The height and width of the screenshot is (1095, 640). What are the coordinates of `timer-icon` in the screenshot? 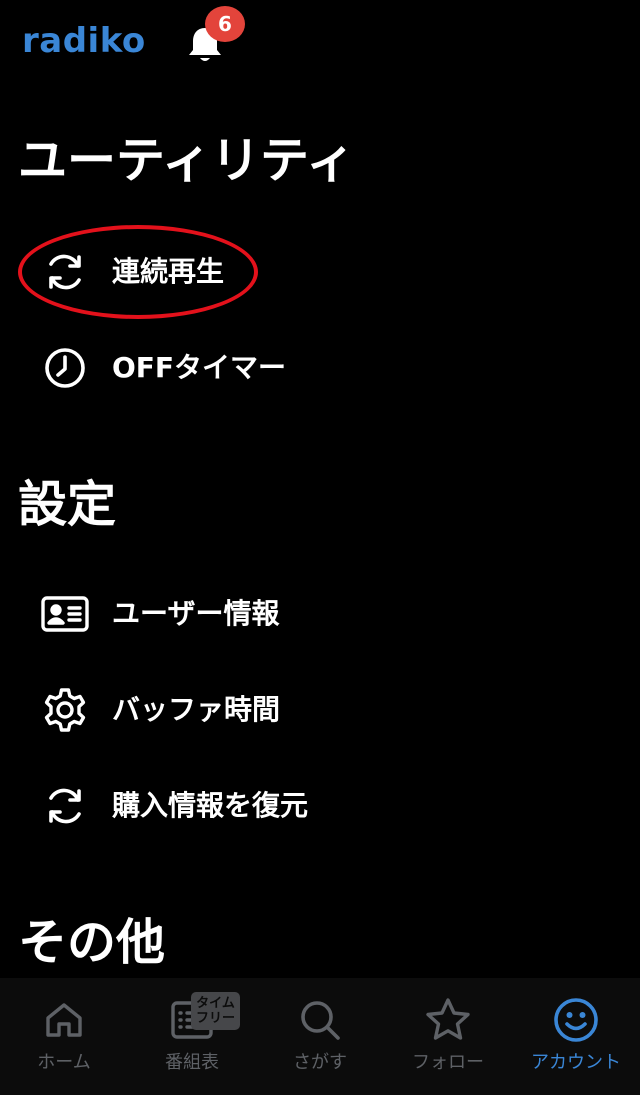 It's located at (65, 368).